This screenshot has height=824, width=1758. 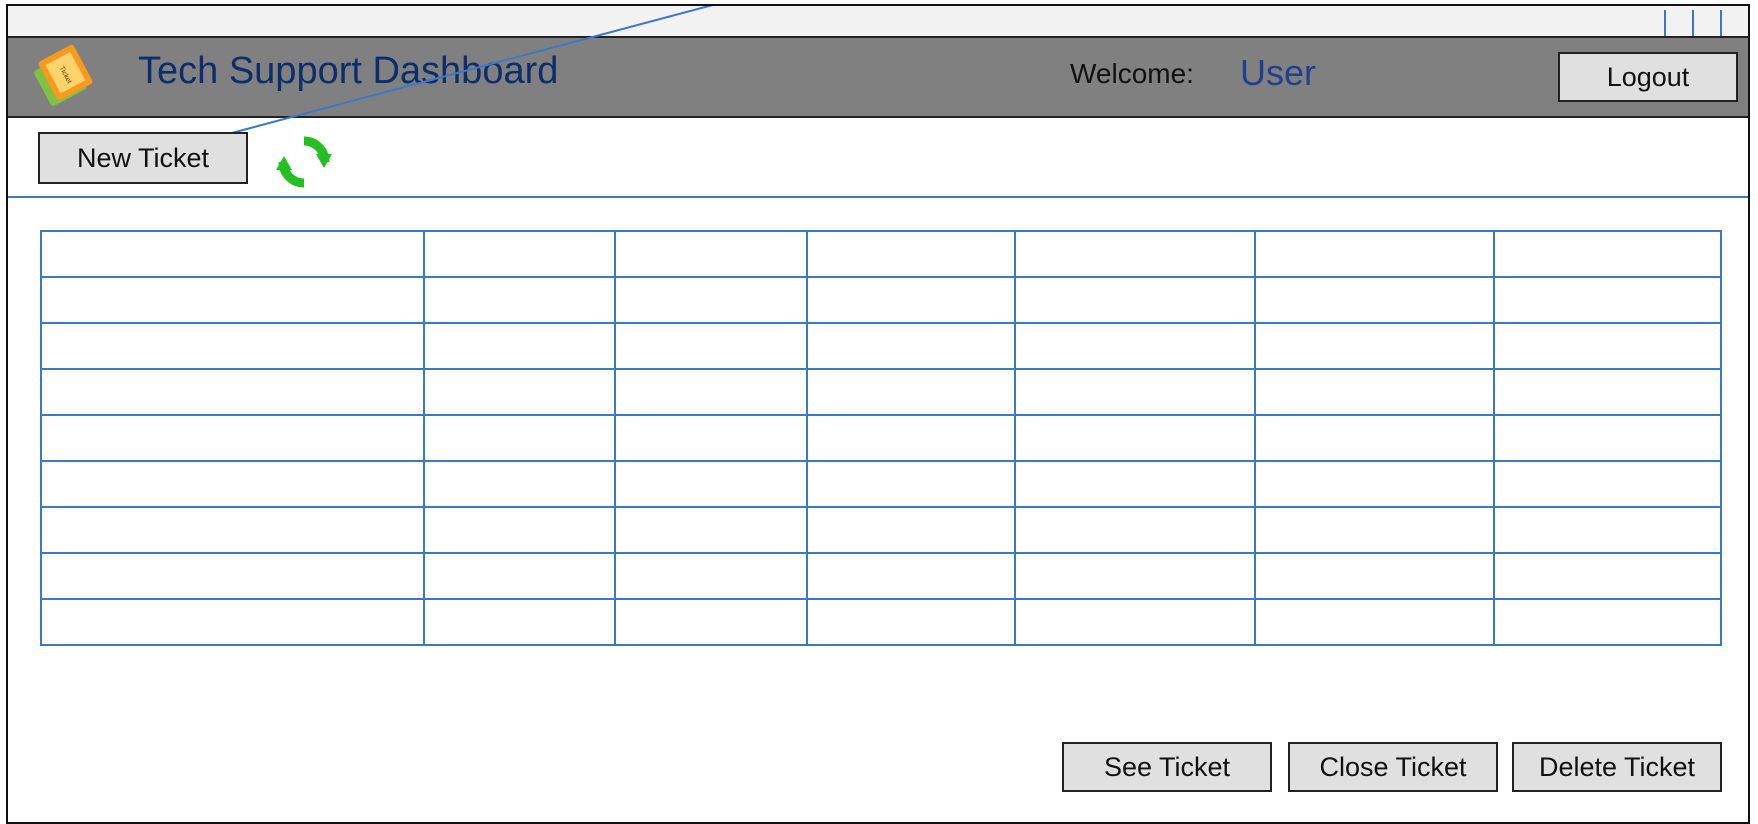 What do you see at coordinates (878, 197) in the screenshot?
I see `toolbar-divider` at bounding box center [878, 197].